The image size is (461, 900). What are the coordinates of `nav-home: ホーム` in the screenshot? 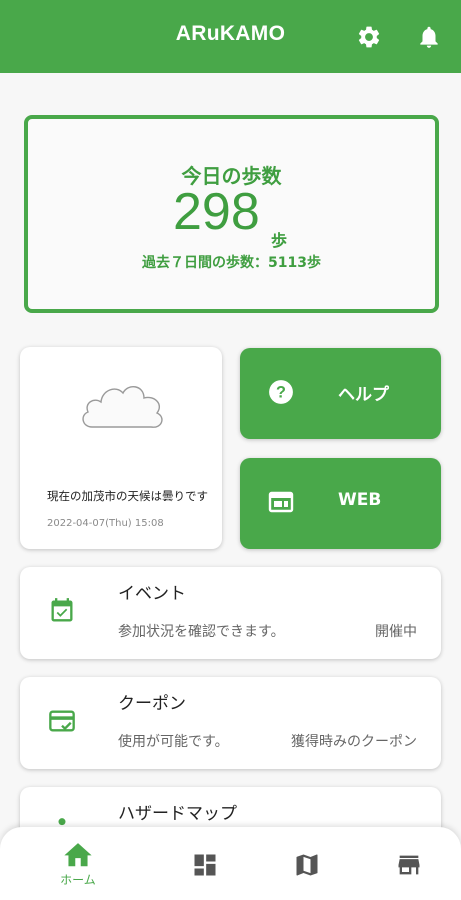 It's located at (78, 863).